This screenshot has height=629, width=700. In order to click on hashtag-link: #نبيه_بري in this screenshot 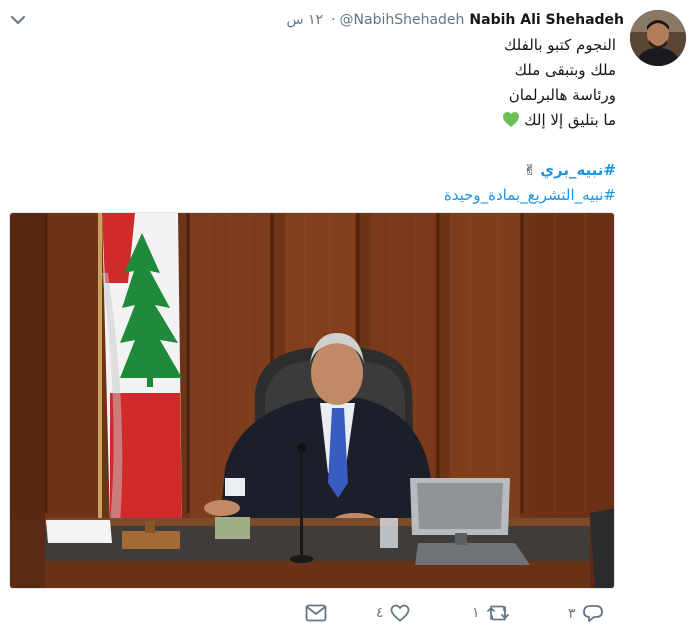, I will do `click(578, 170)`.